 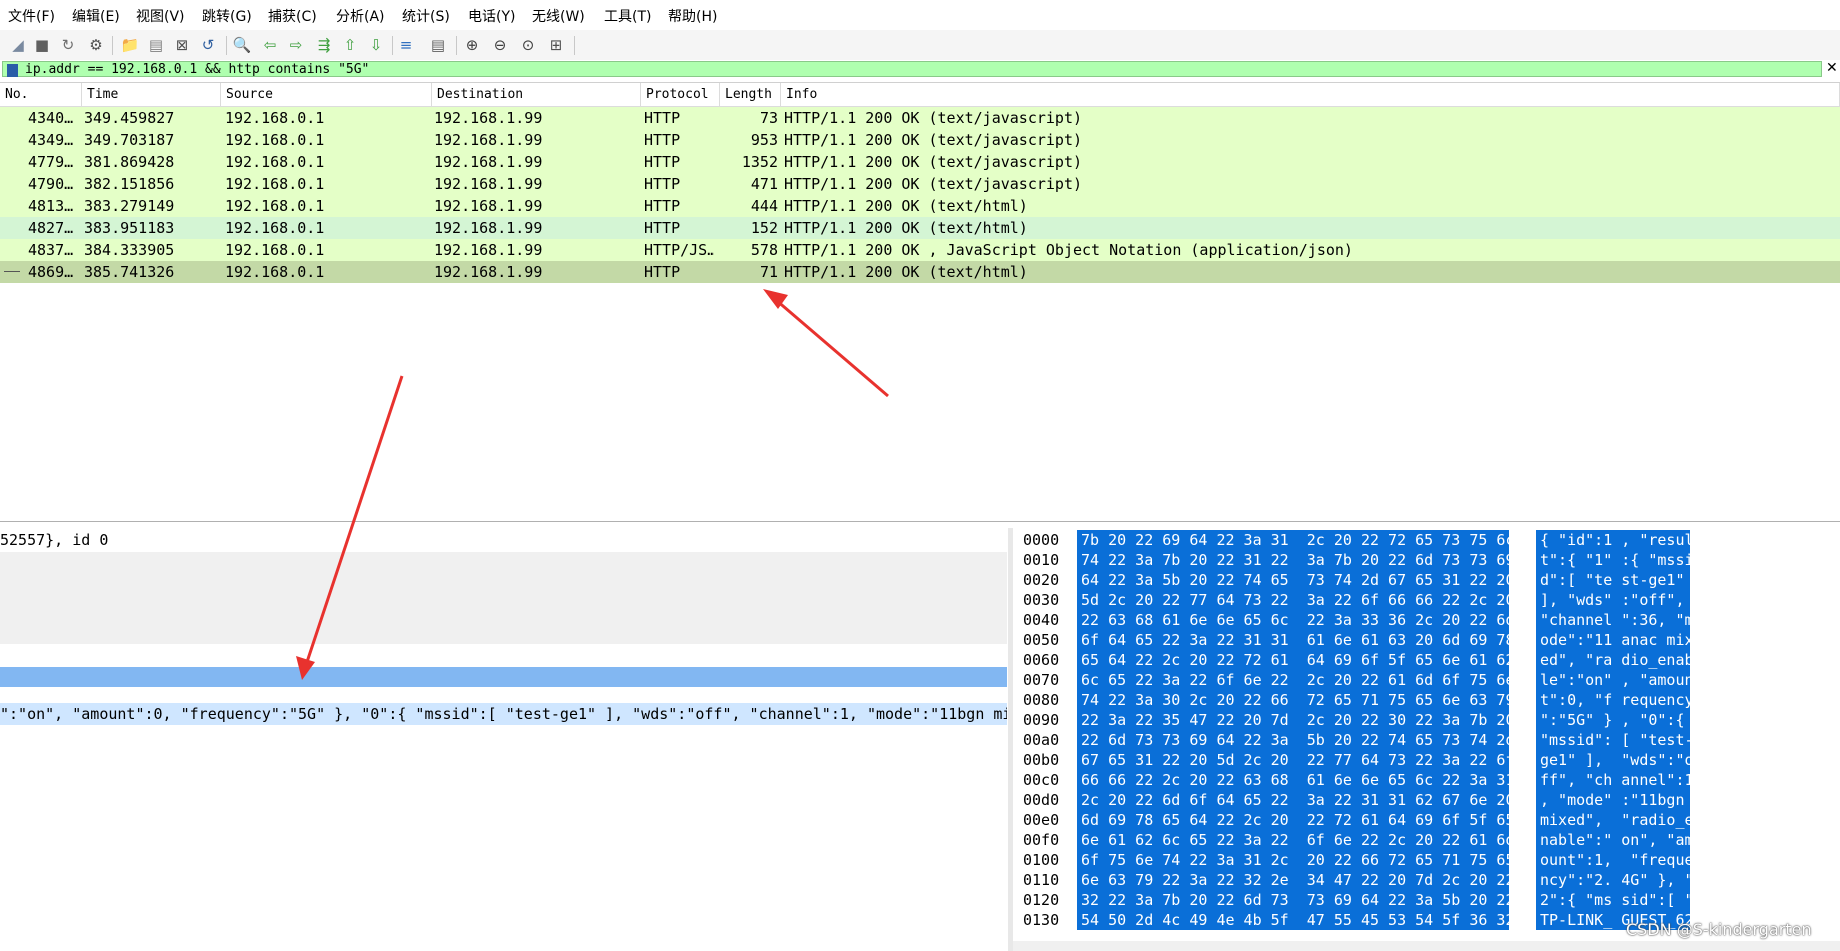 What do you see at coordinates (406, 45) in the screenshot?
I see `autoscroll-icon: ≡` at bounding box center [406, 45].